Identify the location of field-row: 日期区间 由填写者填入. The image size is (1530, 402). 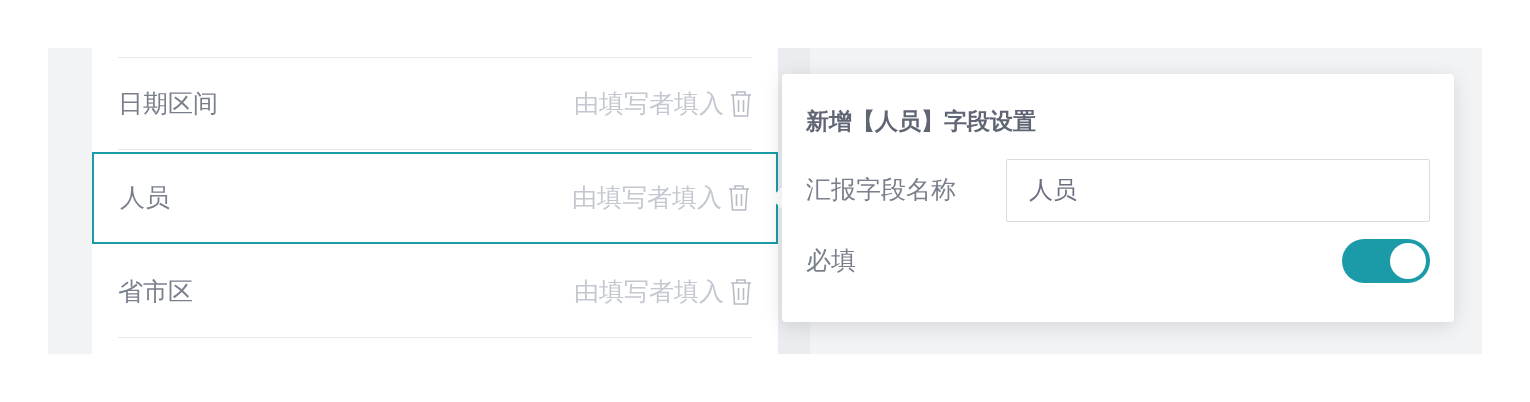
(435, 104).